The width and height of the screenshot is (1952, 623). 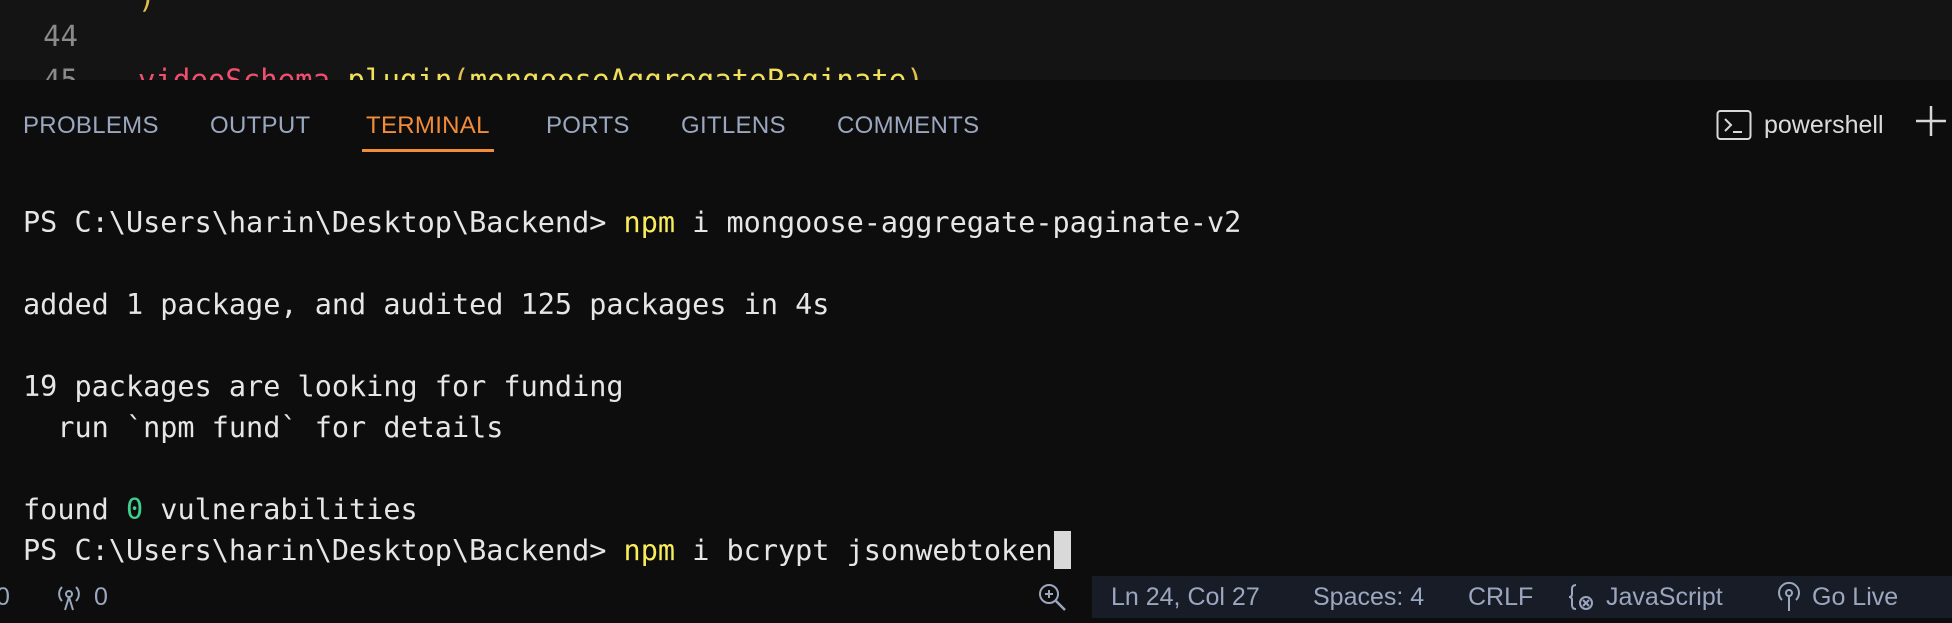 I want to click on command-args: i mongoose-aggregate-paginate-v2, so click(x=958, y=222).